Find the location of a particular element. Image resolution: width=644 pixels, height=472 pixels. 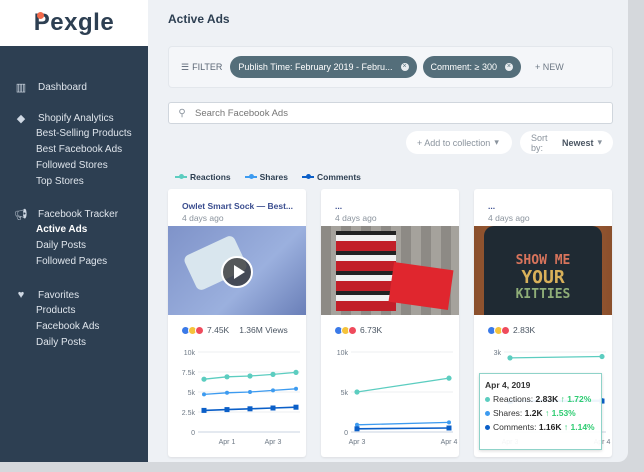

logo: Pexgle is located at coordinates (74, 23).